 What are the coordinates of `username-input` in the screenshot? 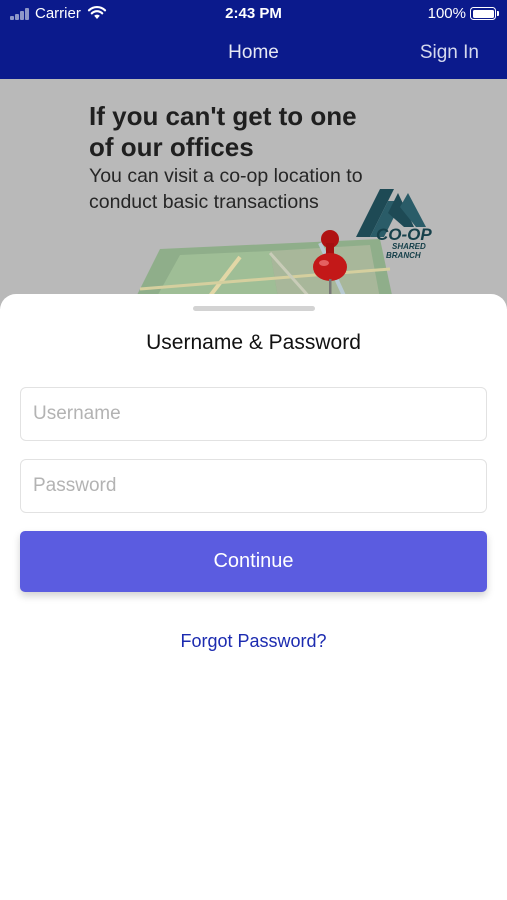 It's located at (253, 414).